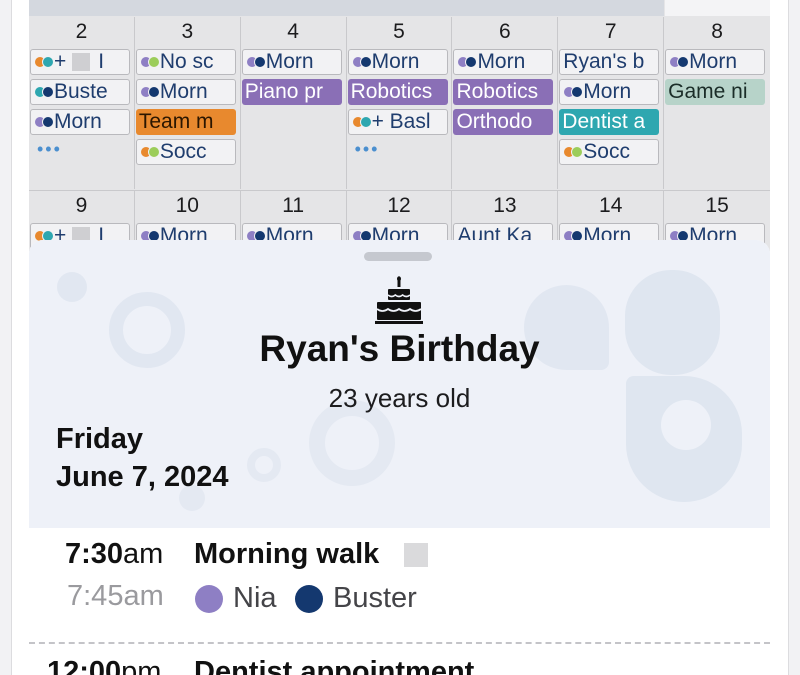 Image resolution: width=800 pixels, height=675 pixels. Describe the element at coordinates (399, 398) in the screenshot. I see `event-subtitle: 23 years old` at that location.